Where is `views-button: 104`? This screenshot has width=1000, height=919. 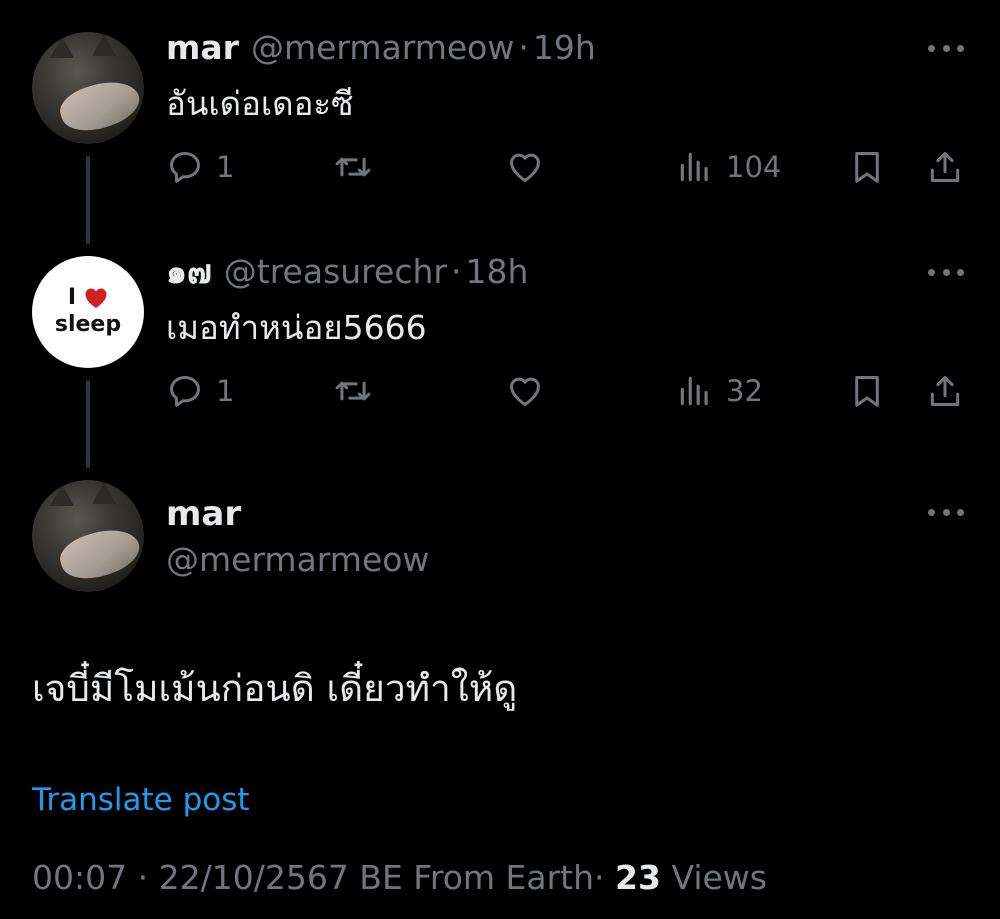
views-button: 104 is located at coordinates (728, 167).